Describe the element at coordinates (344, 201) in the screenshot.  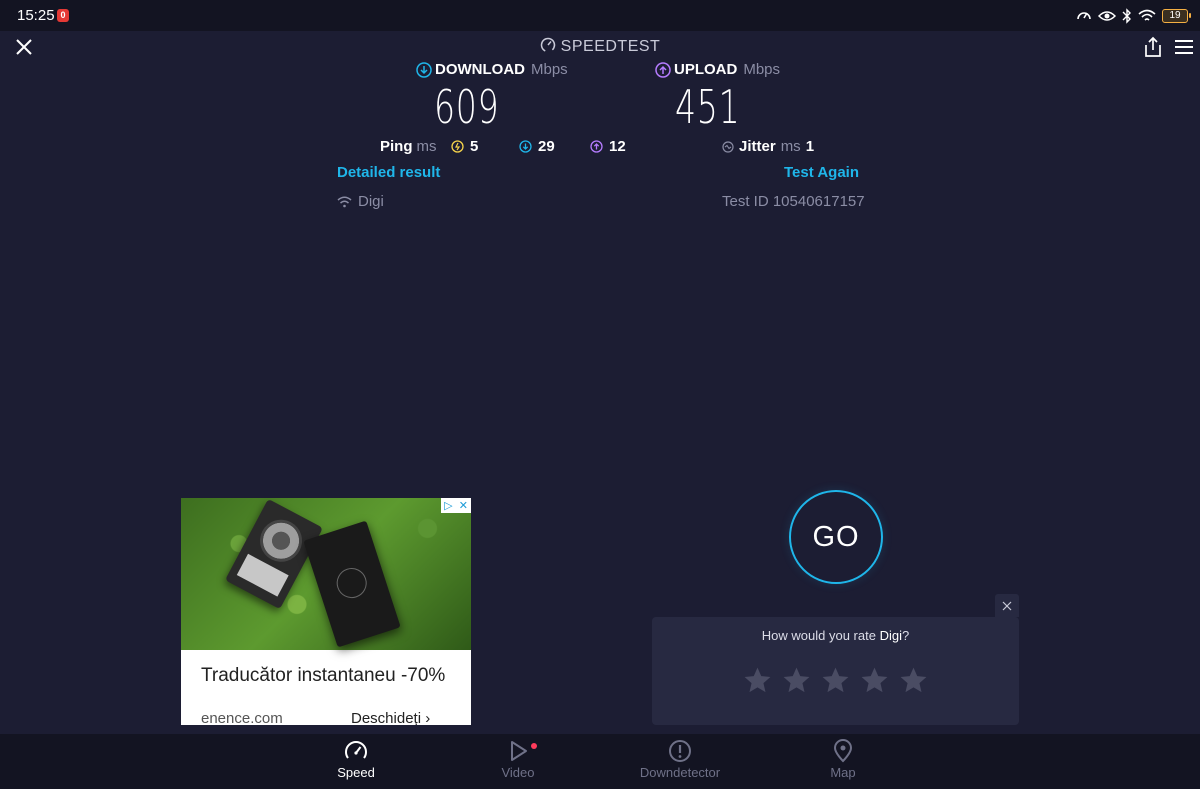
I see `wifi-provider-icon` at that location.